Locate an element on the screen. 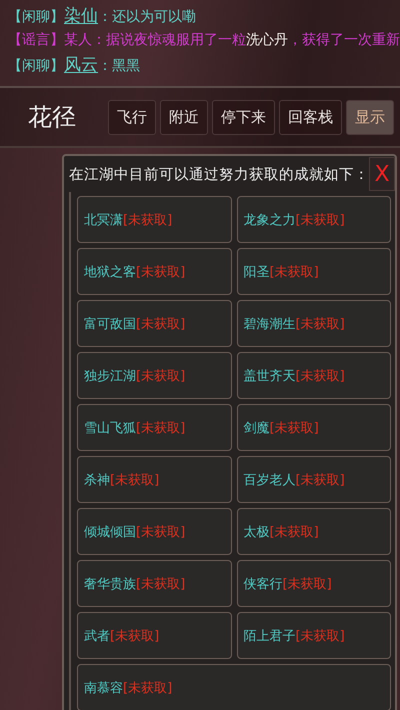 This screenshot has height=710, width=400. achievement-card: 龙象之力[未获取] is located at coordinates (313, 219).